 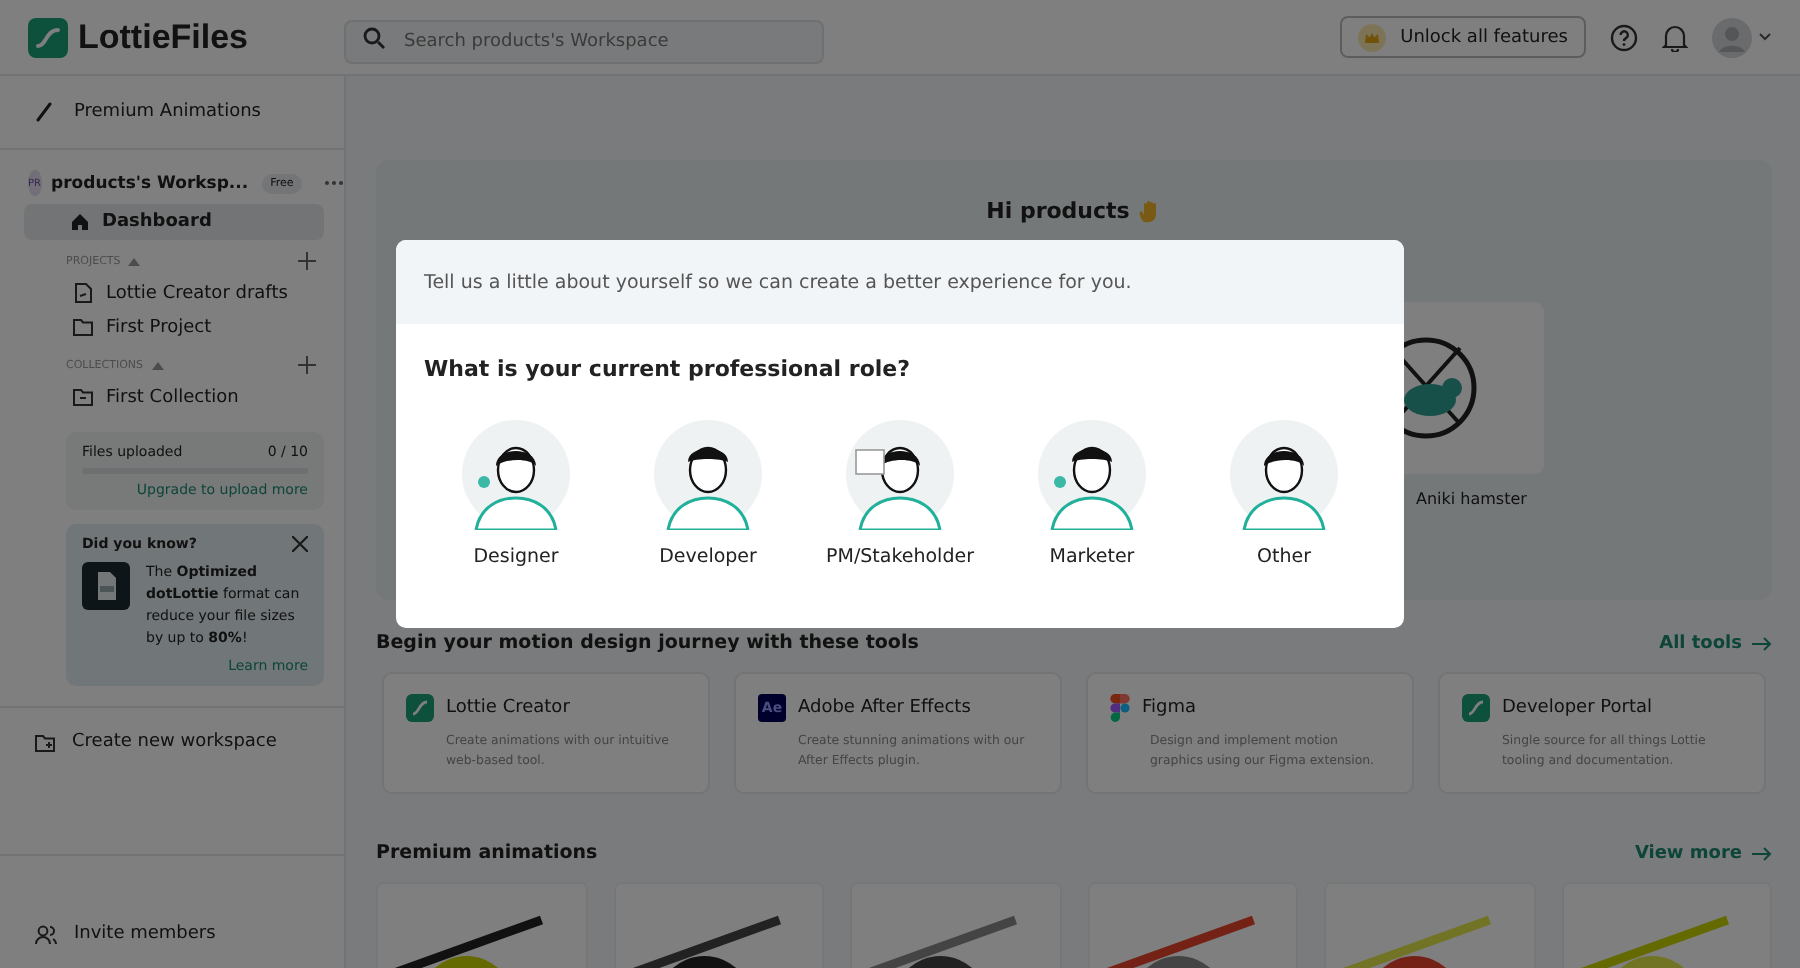 I want to click on dialog-question: What is your current professional role?, so click(x=667, y=368).